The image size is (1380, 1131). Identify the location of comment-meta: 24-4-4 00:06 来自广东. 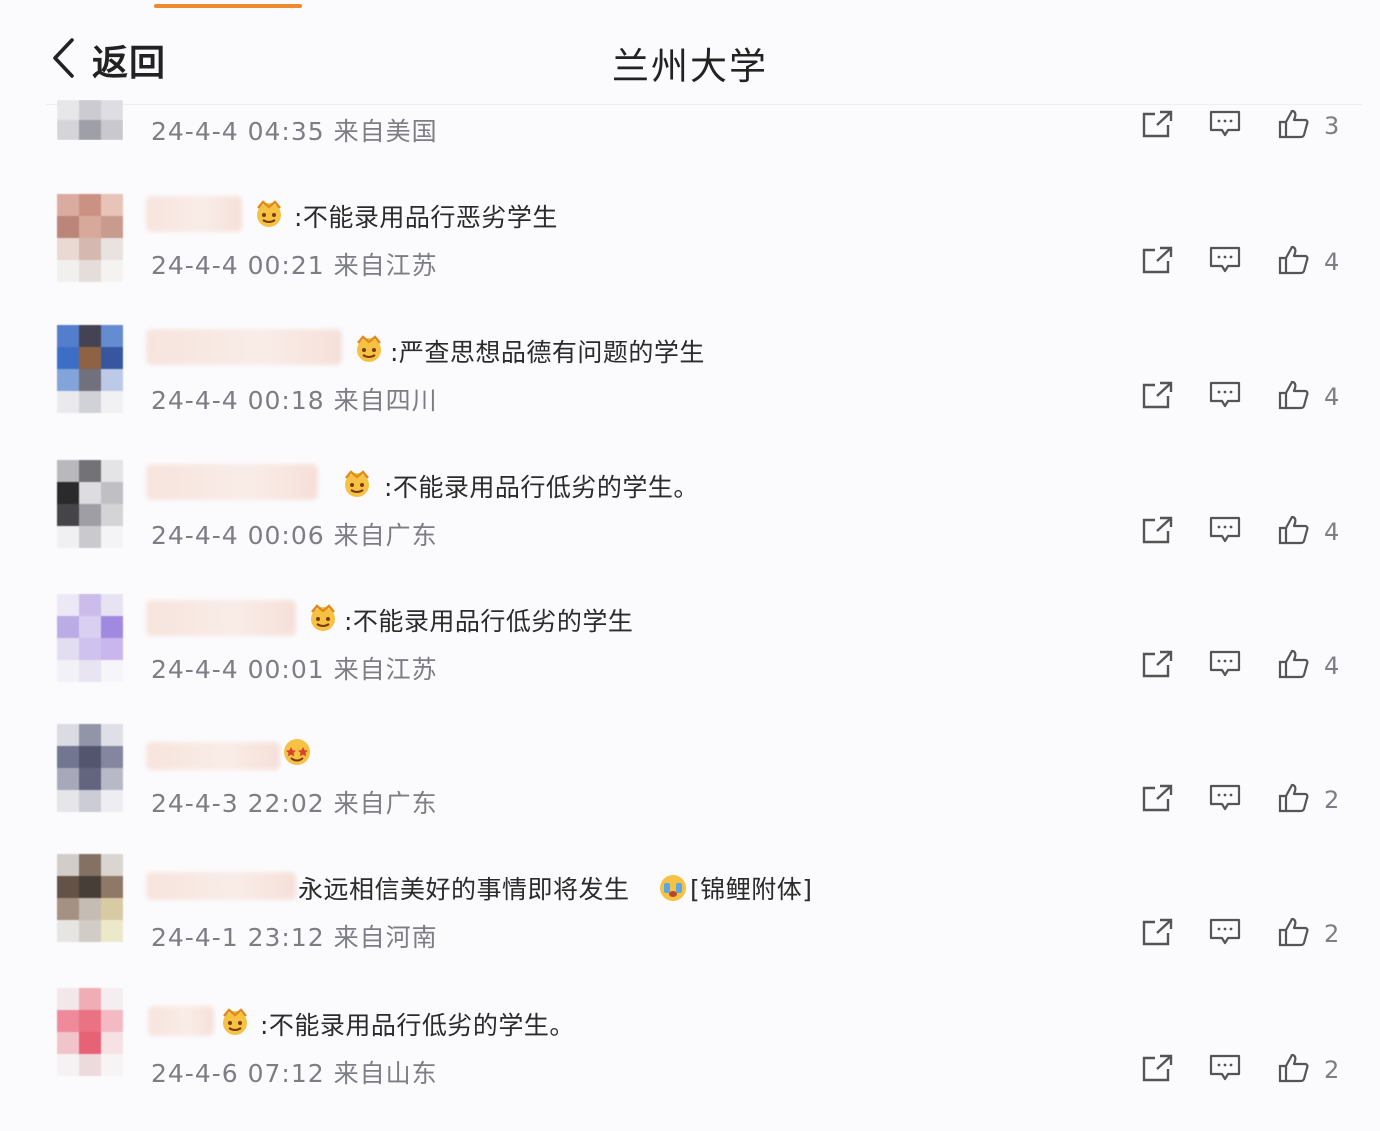
(294, 535).